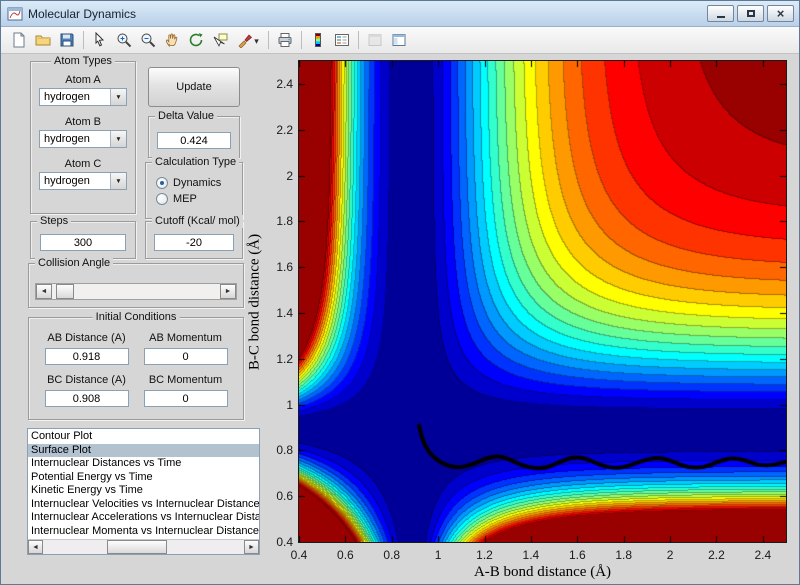 Image resolution: width=800 pixels, height=585 pixels. What do you see at coordinates (299, 555) in the screenshot?
I see `x-tick-label: 0.4` at bounding box center [299, 555].